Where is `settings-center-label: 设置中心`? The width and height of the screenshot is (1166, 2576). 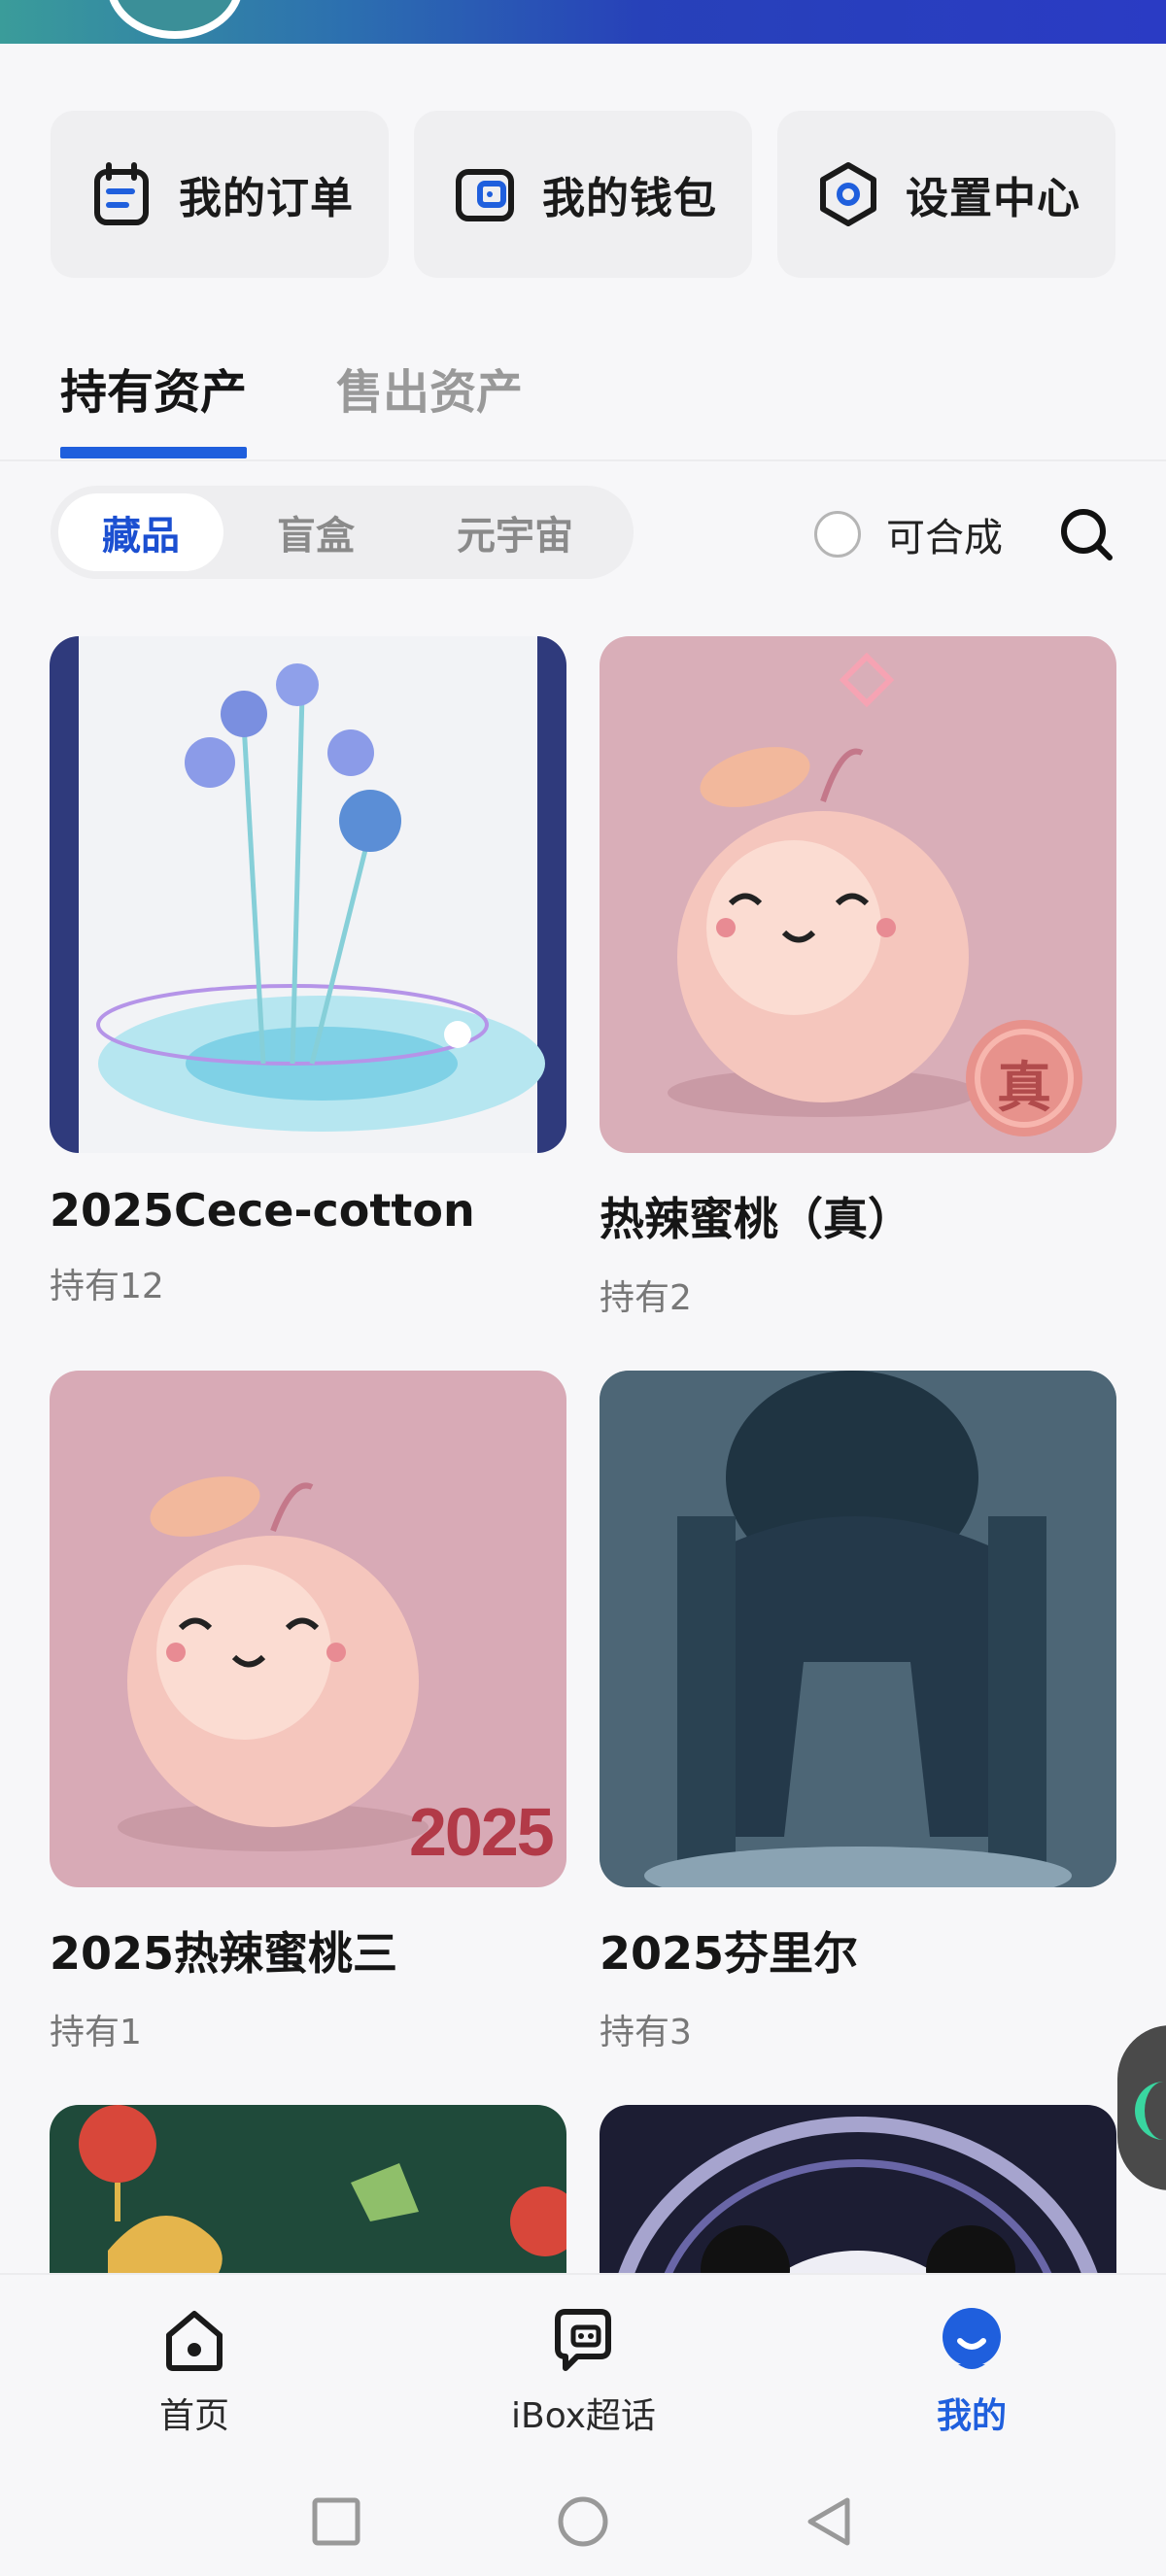
settings-center-label: 设置中心 is located at coordinates (993, 198).